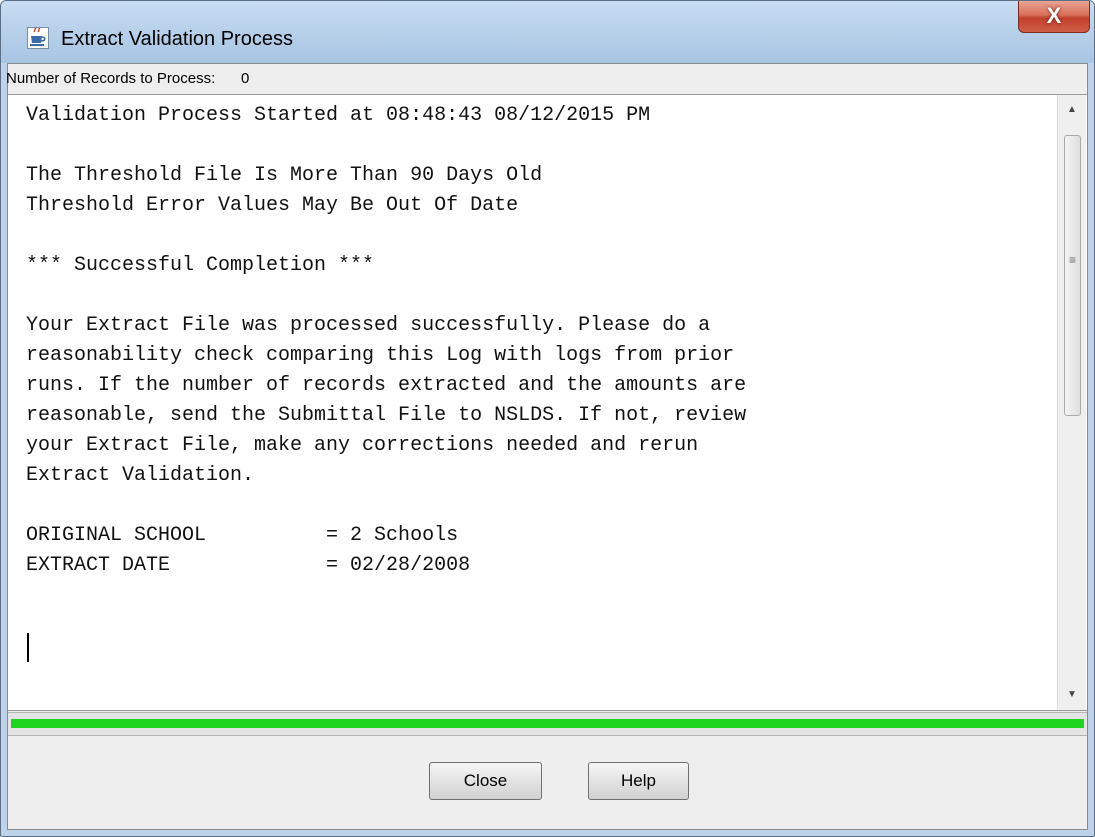 The width and height of the screenshot is (1095, 837). Describe the element at coordinates (140, 475) in the screenshot. I see `log-line: Extract Validation.` at that location.